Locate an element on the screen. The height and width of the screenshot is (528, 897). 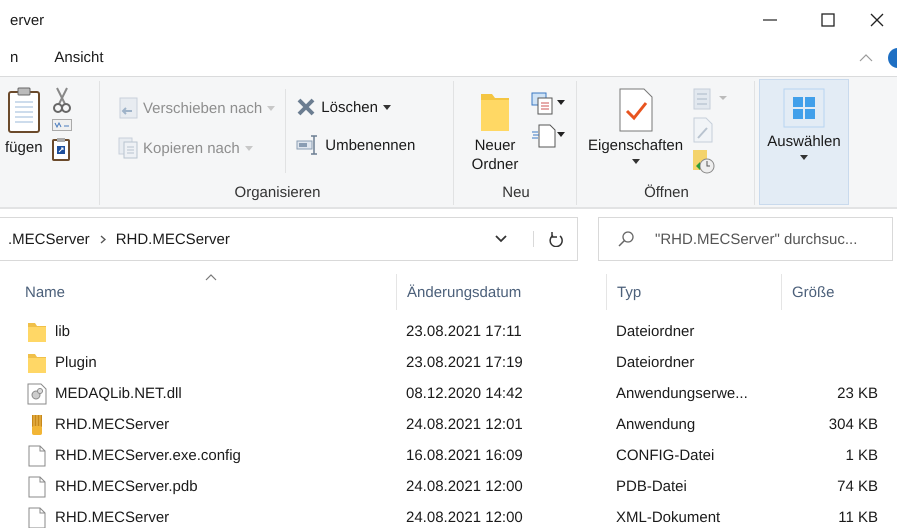
dll-file-icon is located at coordinates (37, 393).